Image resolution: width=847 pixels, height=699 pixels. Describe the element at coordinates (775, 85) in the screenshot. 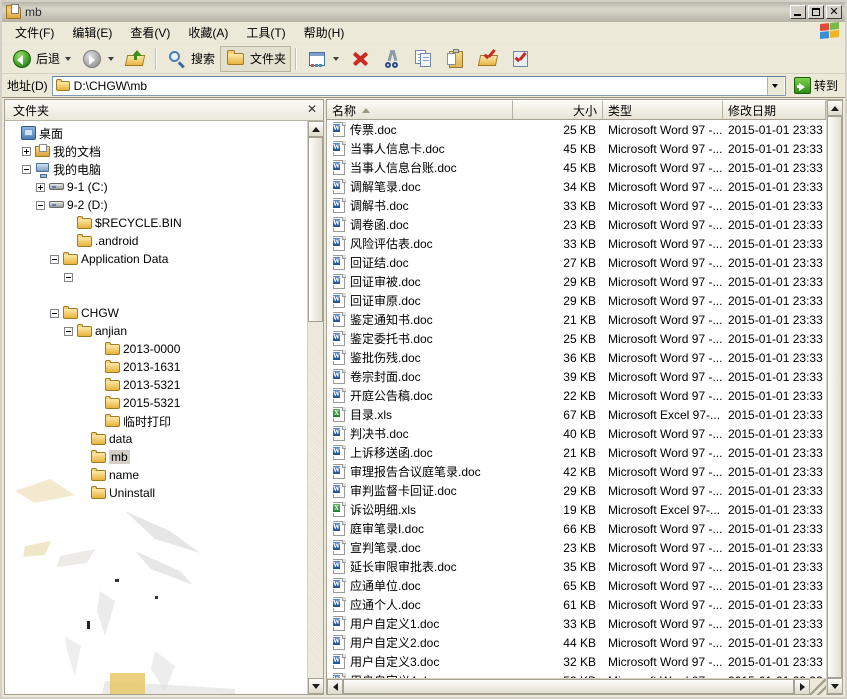

I see `address-dropdown-button` at that location.